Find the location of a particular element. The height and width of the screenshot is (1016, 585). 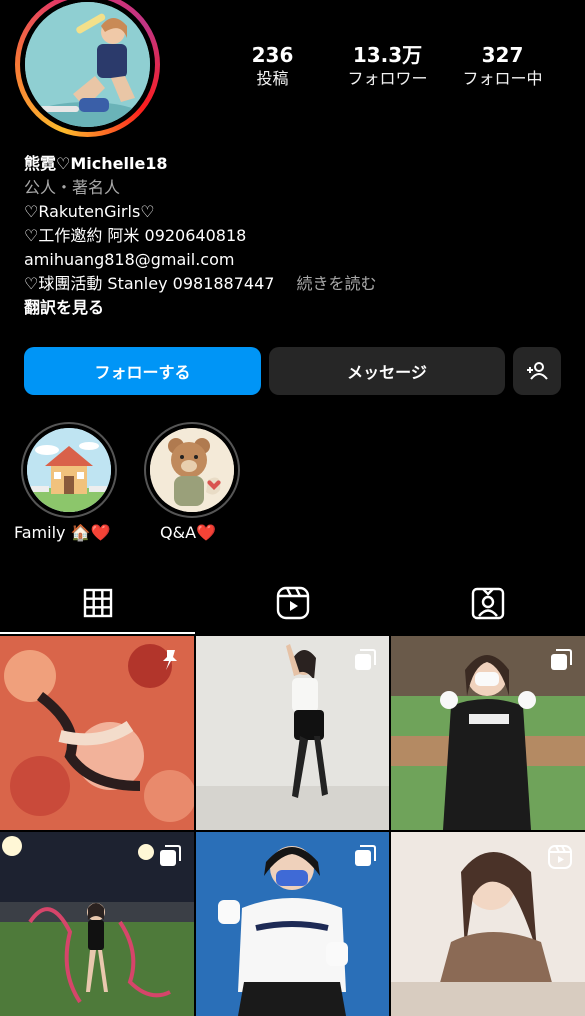

stat-following-value: 327 is located at coordinates (502, 55).